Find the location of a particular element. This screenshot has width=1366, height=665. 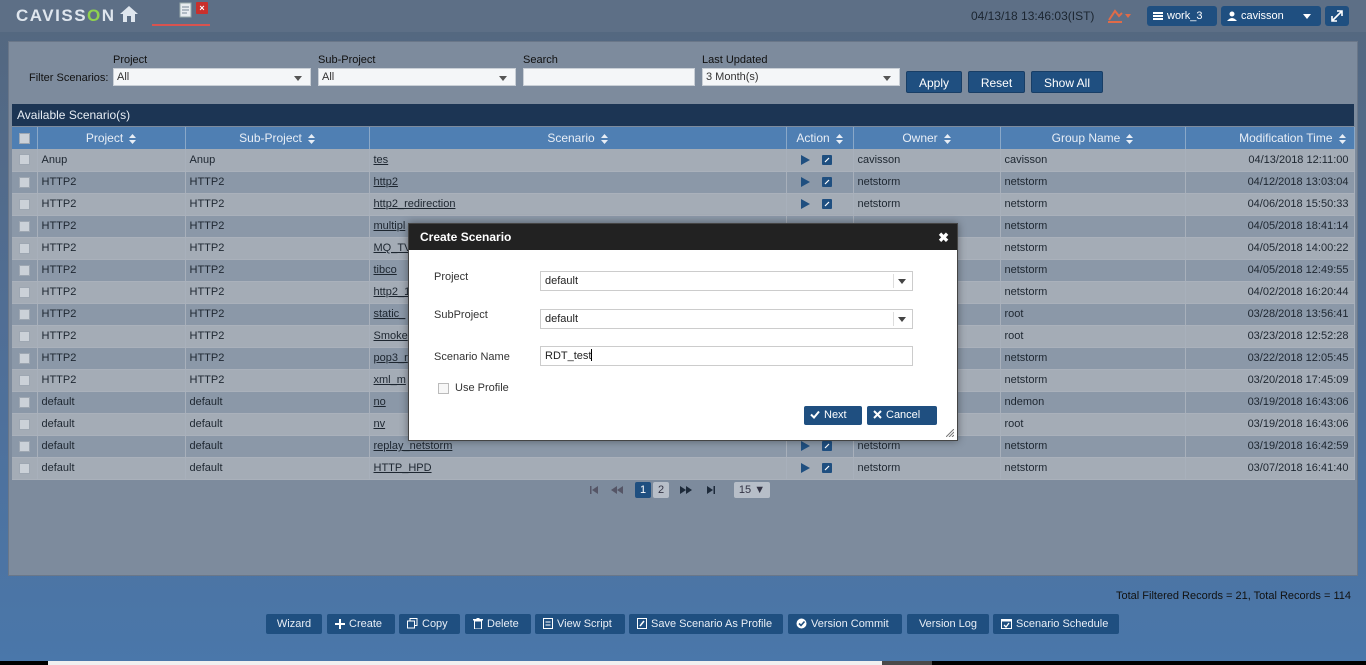

column-header-subproject: Sub-Project is located at coordinates (277, 138).